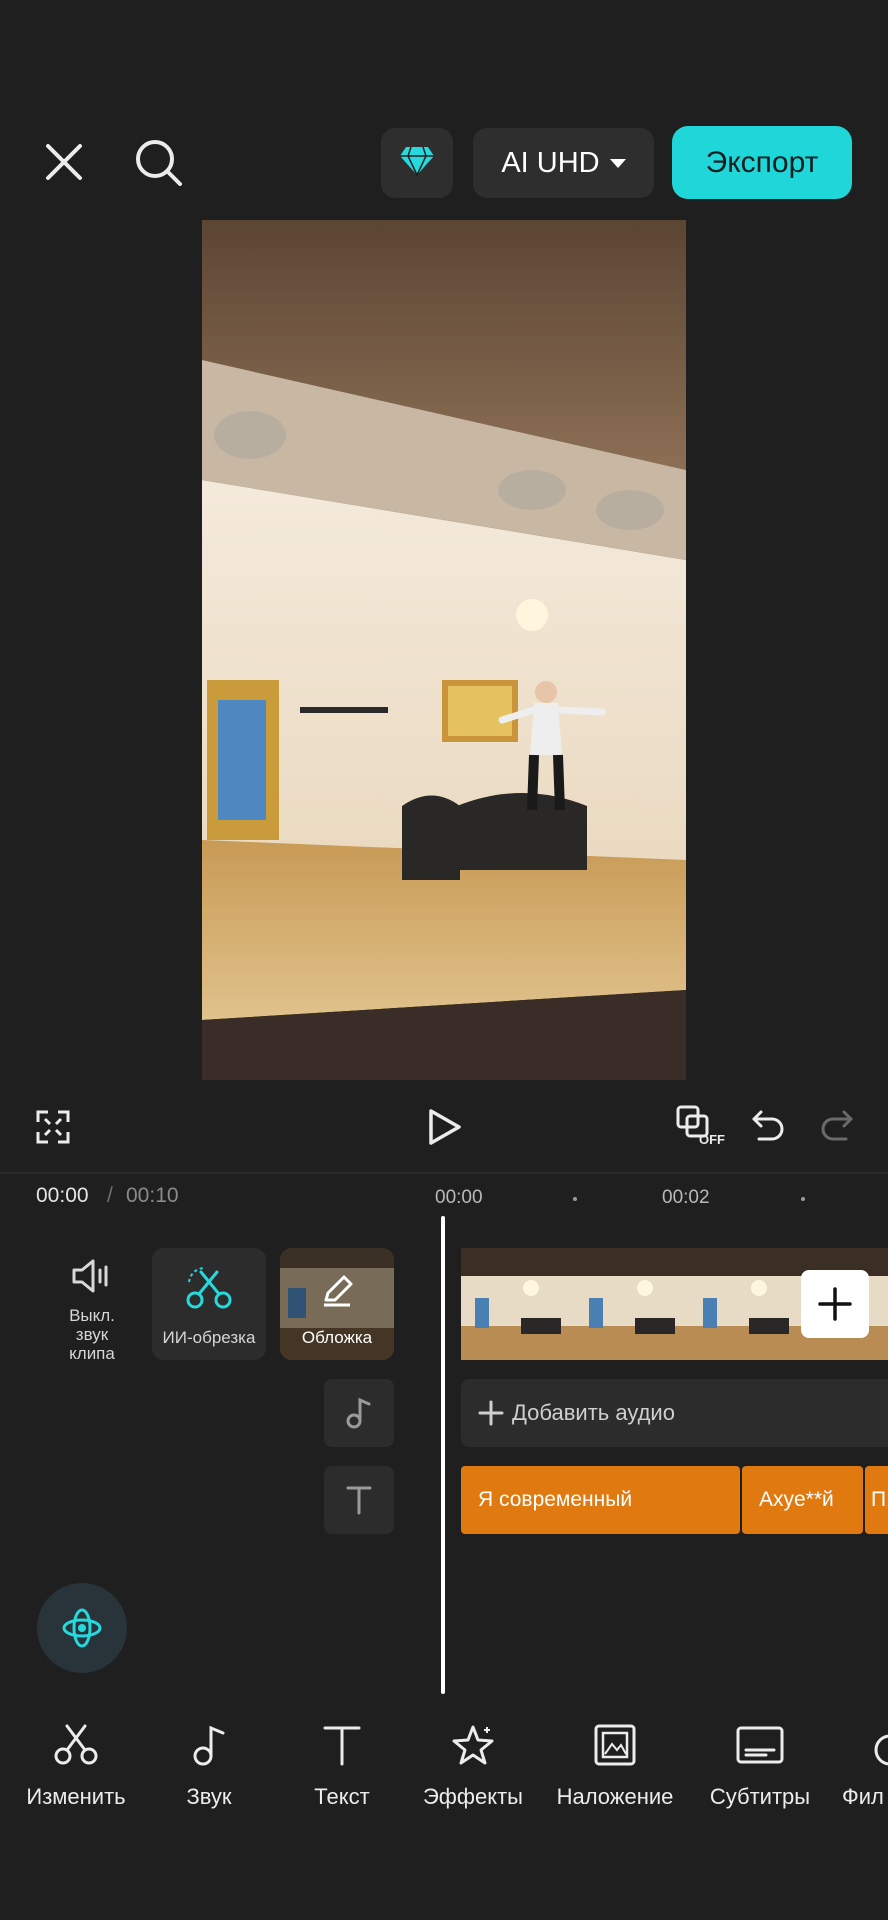  Describe the element at coordinates (76, 1744) in the screenshot. I see `scissors-icon` at that location.